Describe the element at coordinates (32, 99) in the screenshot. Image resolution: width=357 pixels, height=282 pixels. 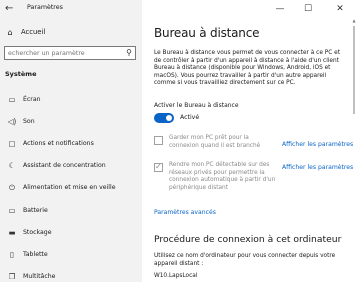
I see `sidebar-item-label: Écran` at that location.